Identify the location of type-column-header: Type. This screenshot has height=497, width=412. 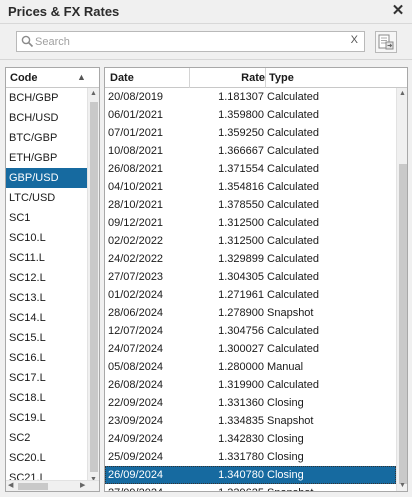
(281, 78).